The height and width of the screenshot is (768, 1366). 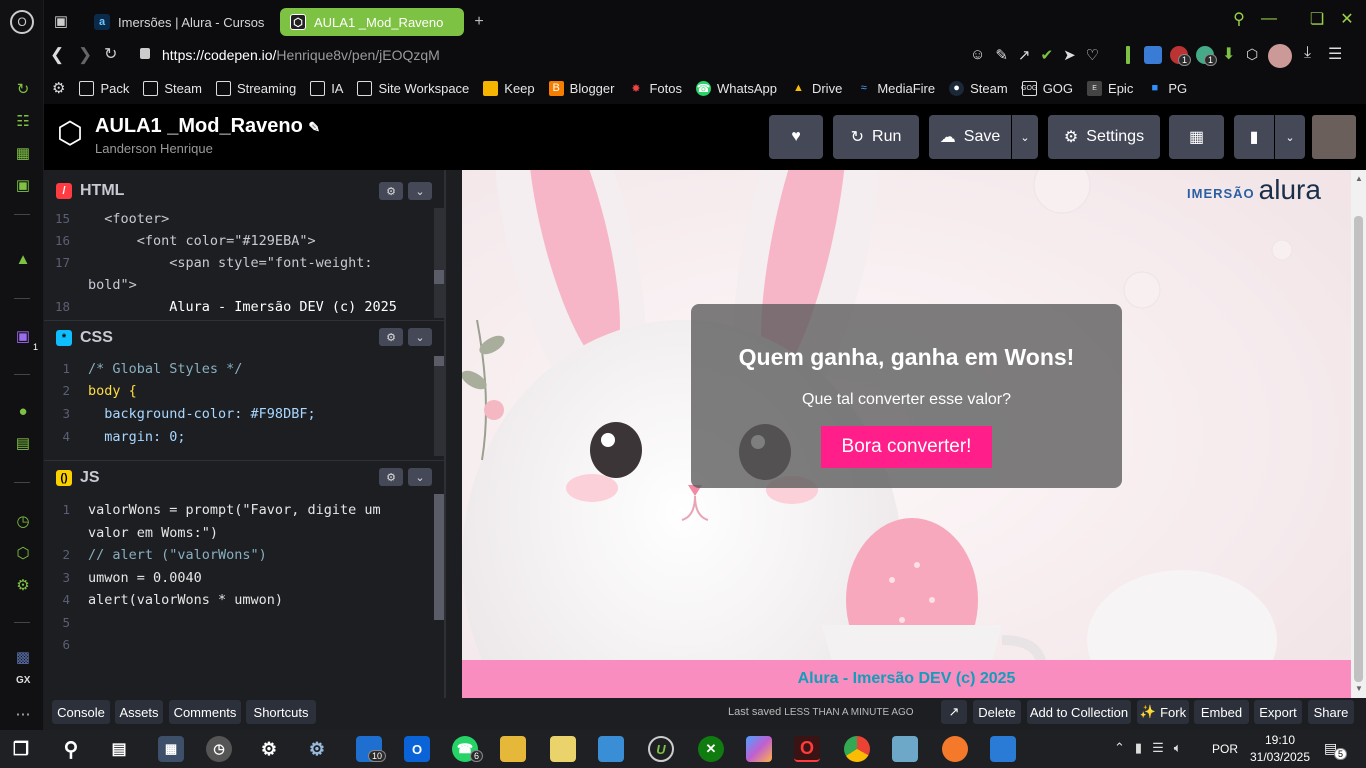 What do you see at coordinates (1092, 55) in the screenshot?
I see `heart-icon: ♡` at bounding box center [1092, 55].